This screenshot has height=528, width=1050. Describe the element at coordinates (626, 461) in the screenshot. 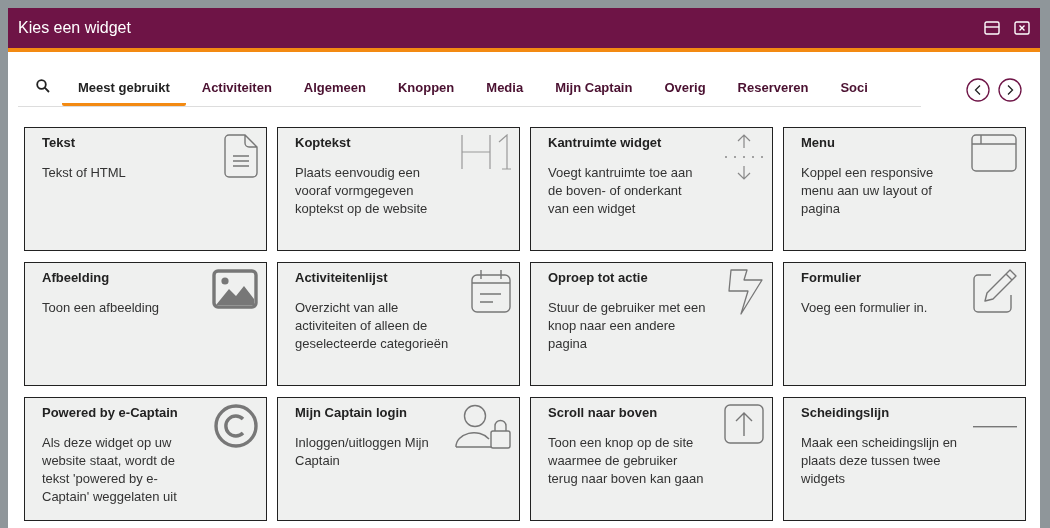

I see `widget-description: Toon een knop op de site waarmee de gebruiker terug naar boven kan gaan` at that location.